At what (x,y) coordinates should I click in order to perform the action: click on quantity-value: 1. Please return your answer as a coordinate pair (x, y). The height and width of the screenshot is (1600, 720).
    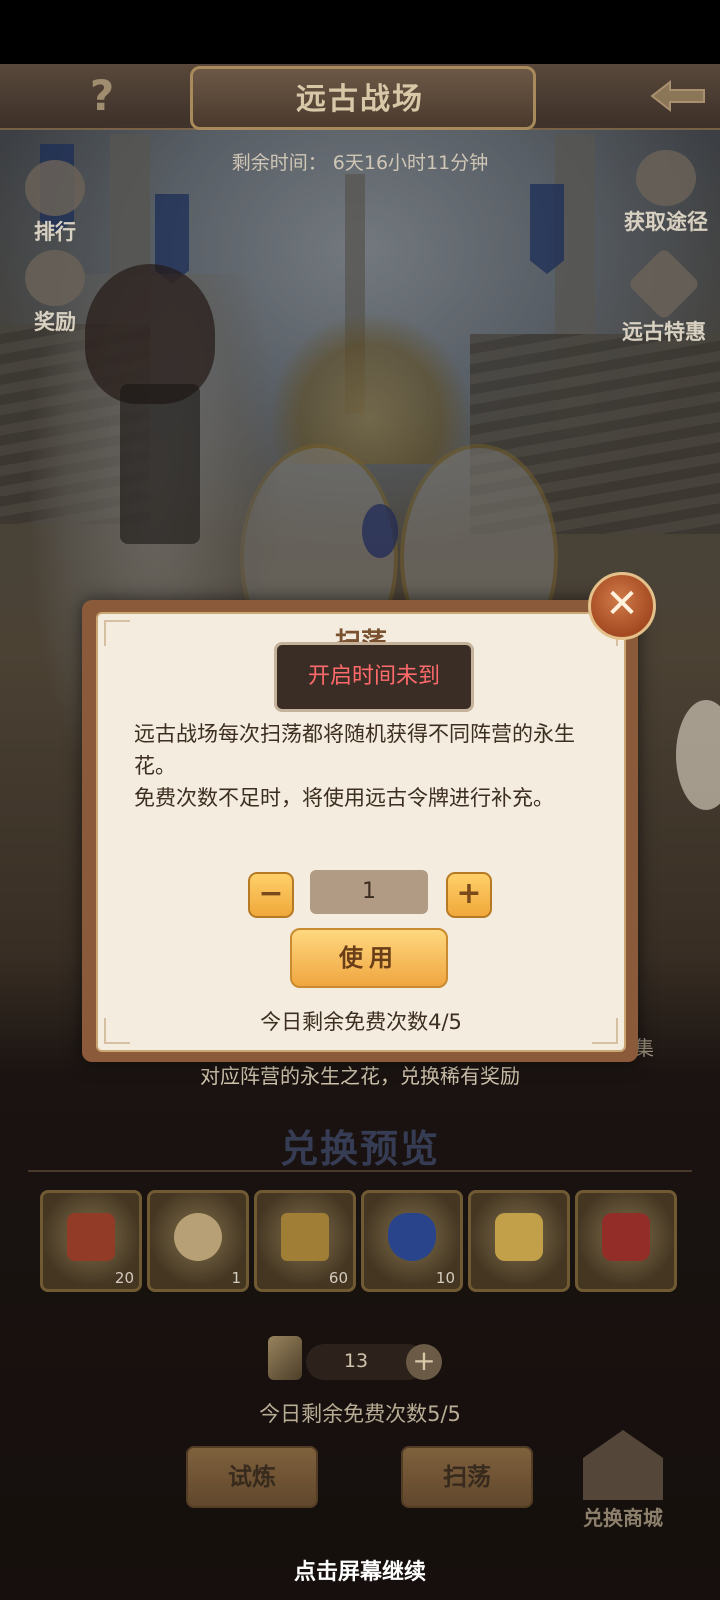
    Looking at the image, I should click on (369, 892).